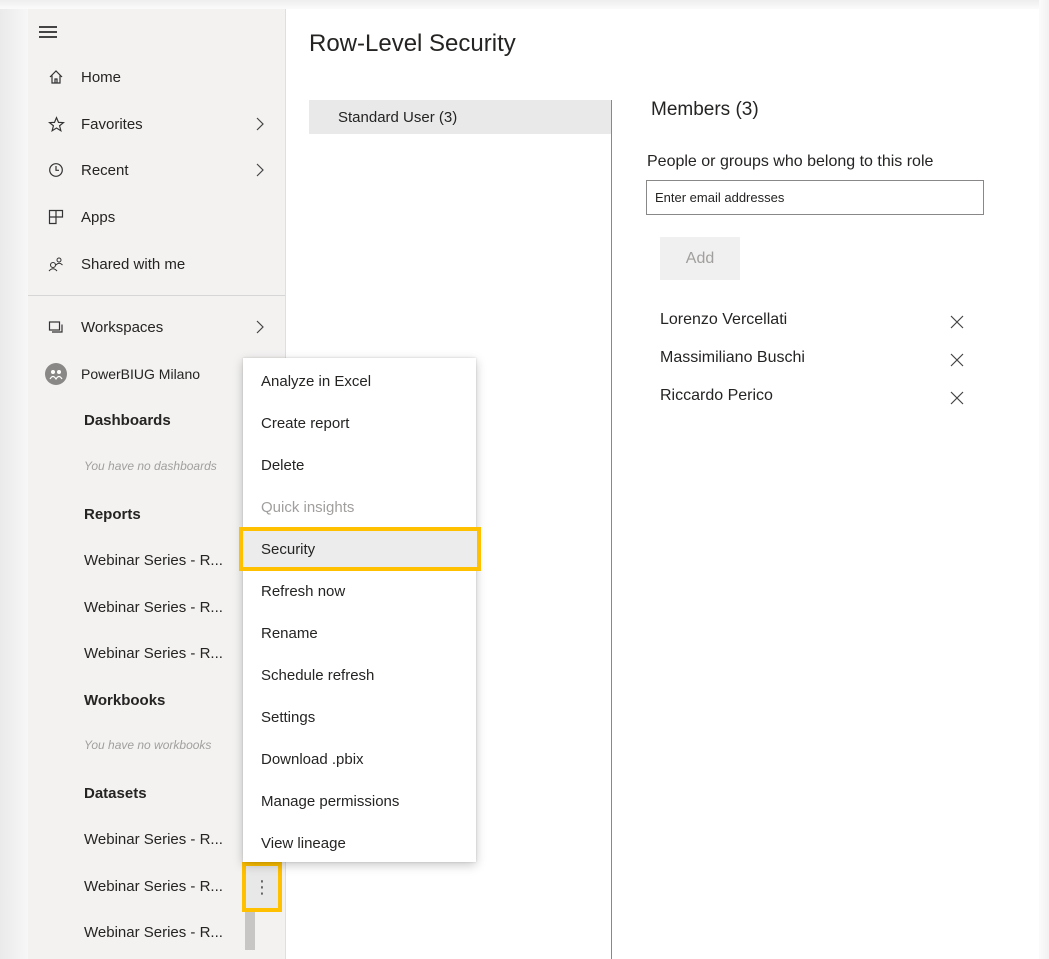 The height and width of the screenshot is (959, 1049). I want to click on menu-item-download-pbix: Download .pbix, so click(359, 759).